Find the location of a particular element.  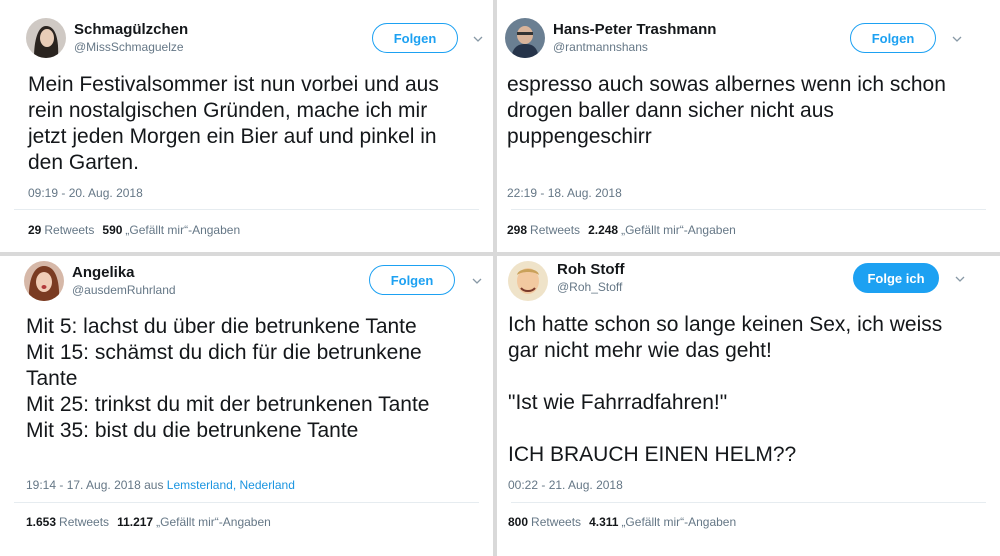

like-count: 2.248 „Gefällt mir“-Angaben is located at coordinates (662, 230).